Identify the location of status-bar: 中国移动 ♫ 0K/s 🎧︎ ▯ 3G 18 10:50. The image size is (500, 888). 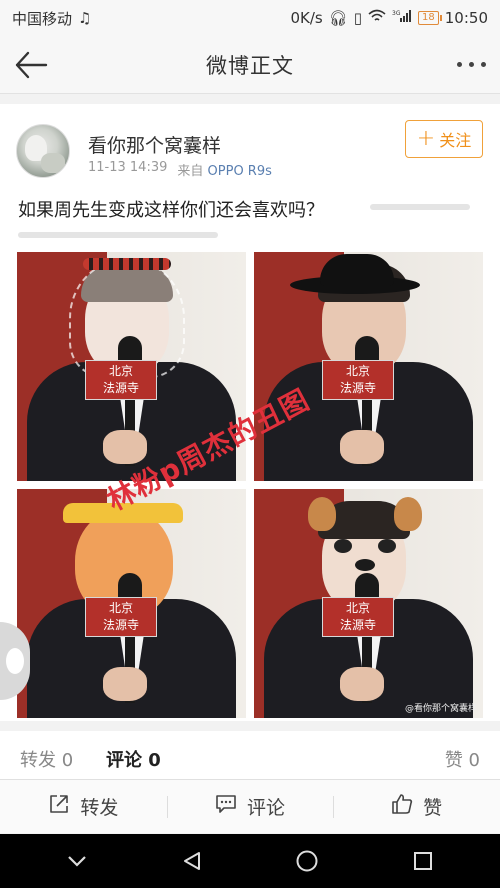
(250, 18).